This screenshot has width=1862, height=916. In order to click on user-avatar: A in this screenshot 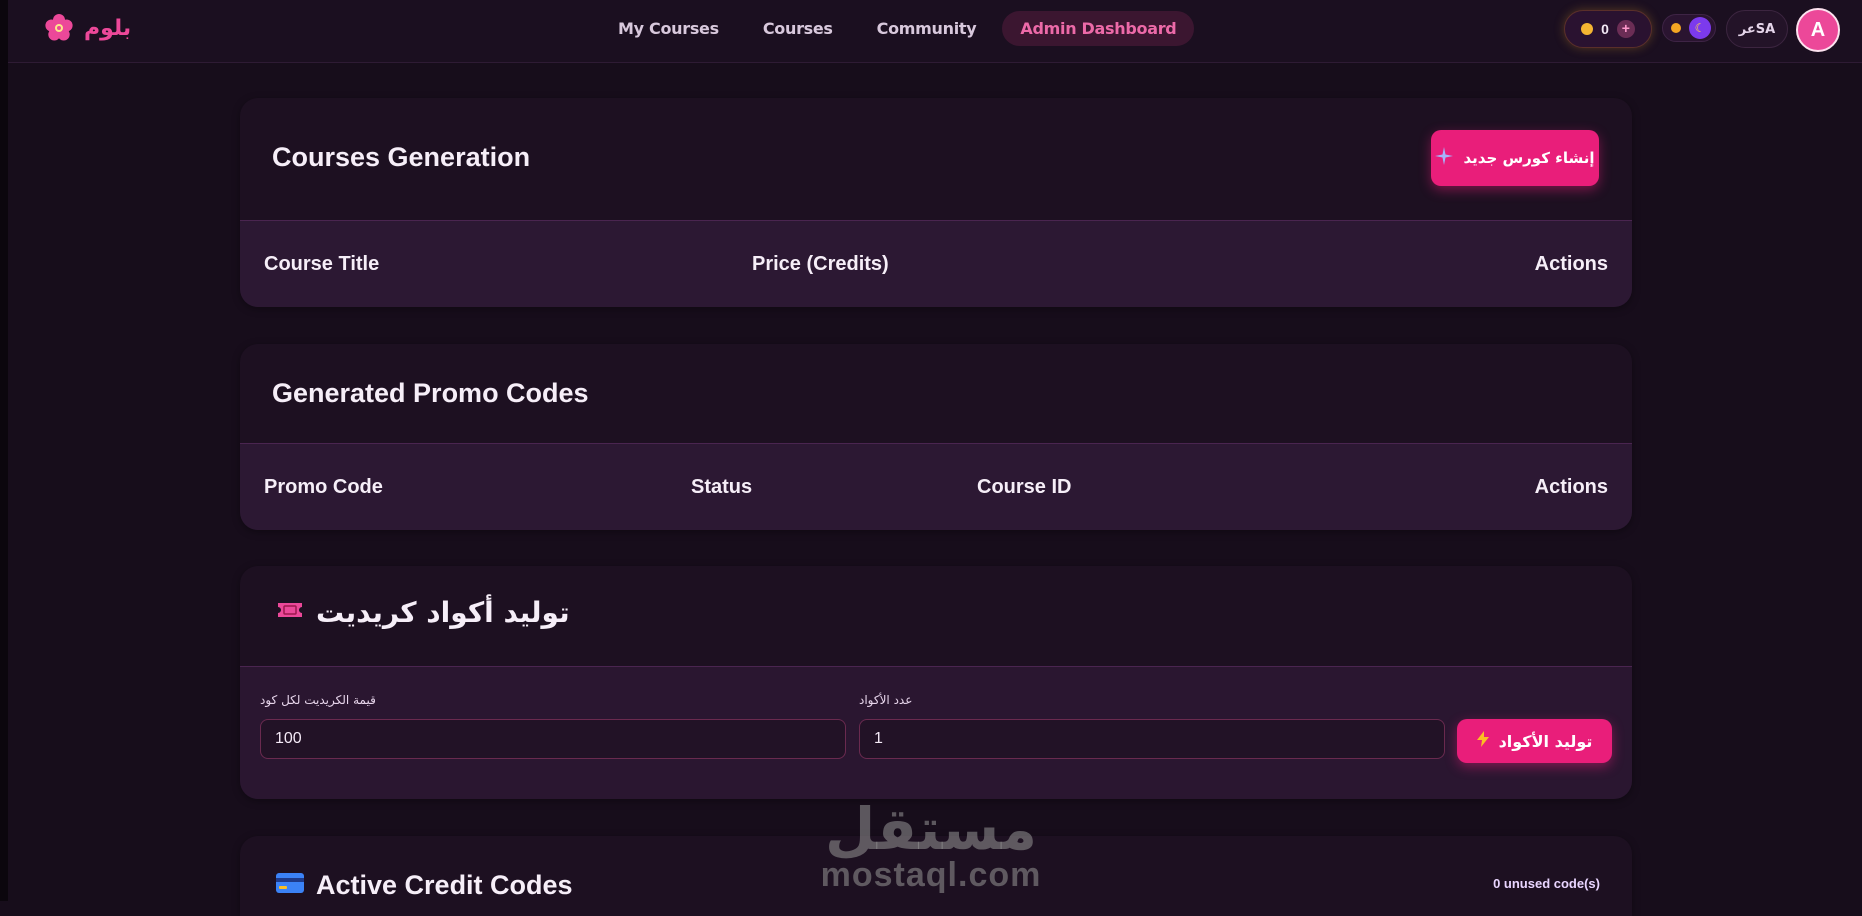, I will do `click(1818, 30)`.